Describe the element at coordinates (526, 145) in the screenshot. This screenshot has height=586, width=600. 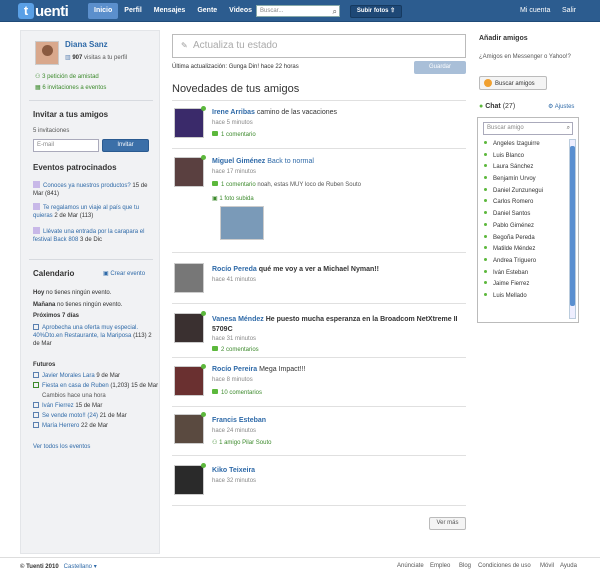
I see `chat-contact: Angeles Izaguirre` at that location.